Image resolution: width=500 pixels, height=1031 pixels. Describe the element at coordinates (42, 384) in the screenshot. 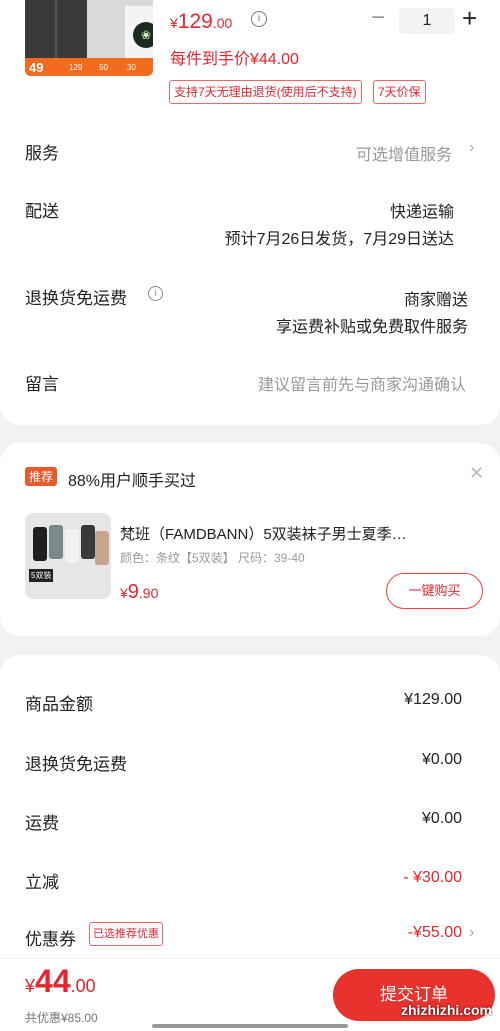

I see `note-label: 留言` at that location.